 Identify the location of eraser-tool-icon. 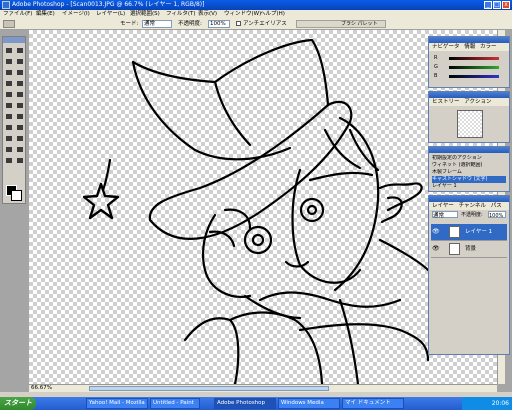
(9, 105).